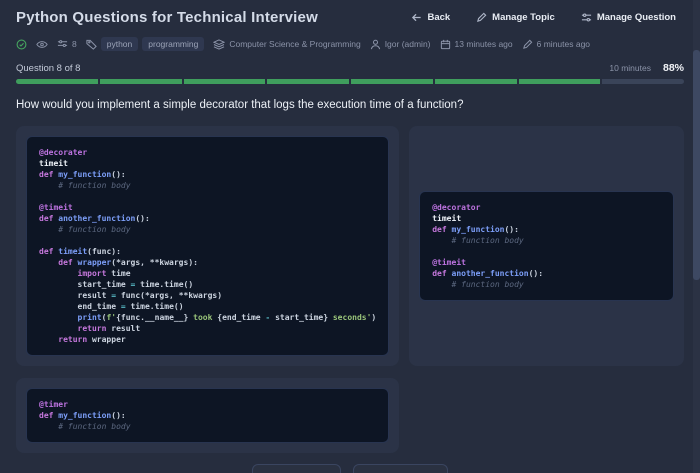  Describe the element at coordinates (515, 17) in the screenshot. I see `manage-topic-button: Manage Topic` at that location.